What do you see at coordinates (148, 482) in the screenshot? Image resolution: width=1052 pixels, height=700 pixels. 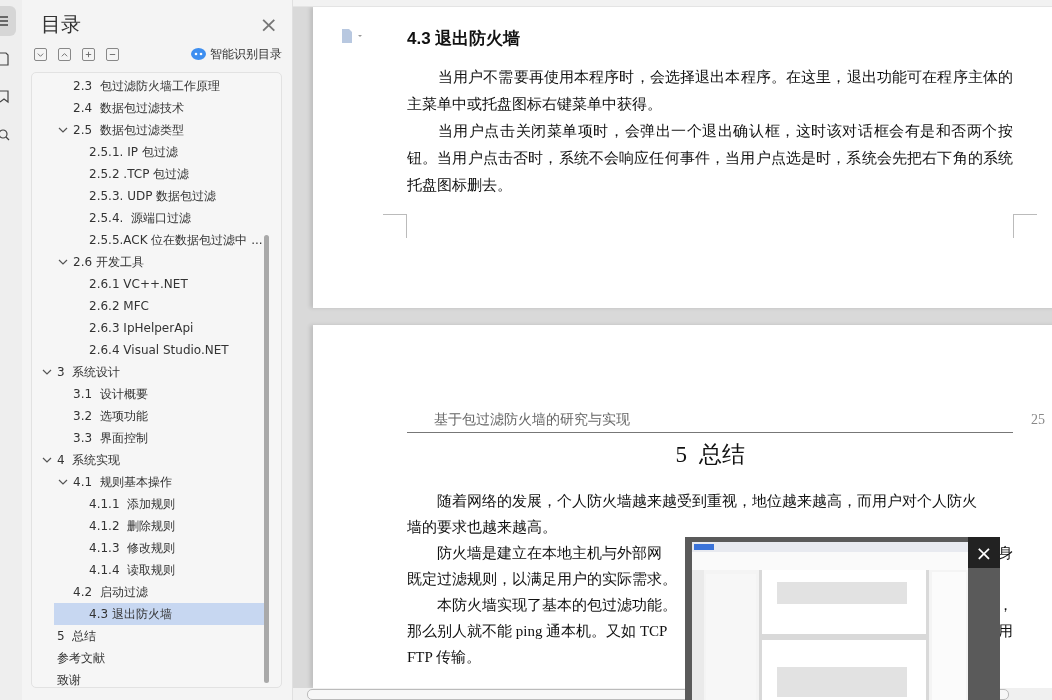 I see `toc-item: 4.1 规则基本操作` at bounding box center [148, 482].